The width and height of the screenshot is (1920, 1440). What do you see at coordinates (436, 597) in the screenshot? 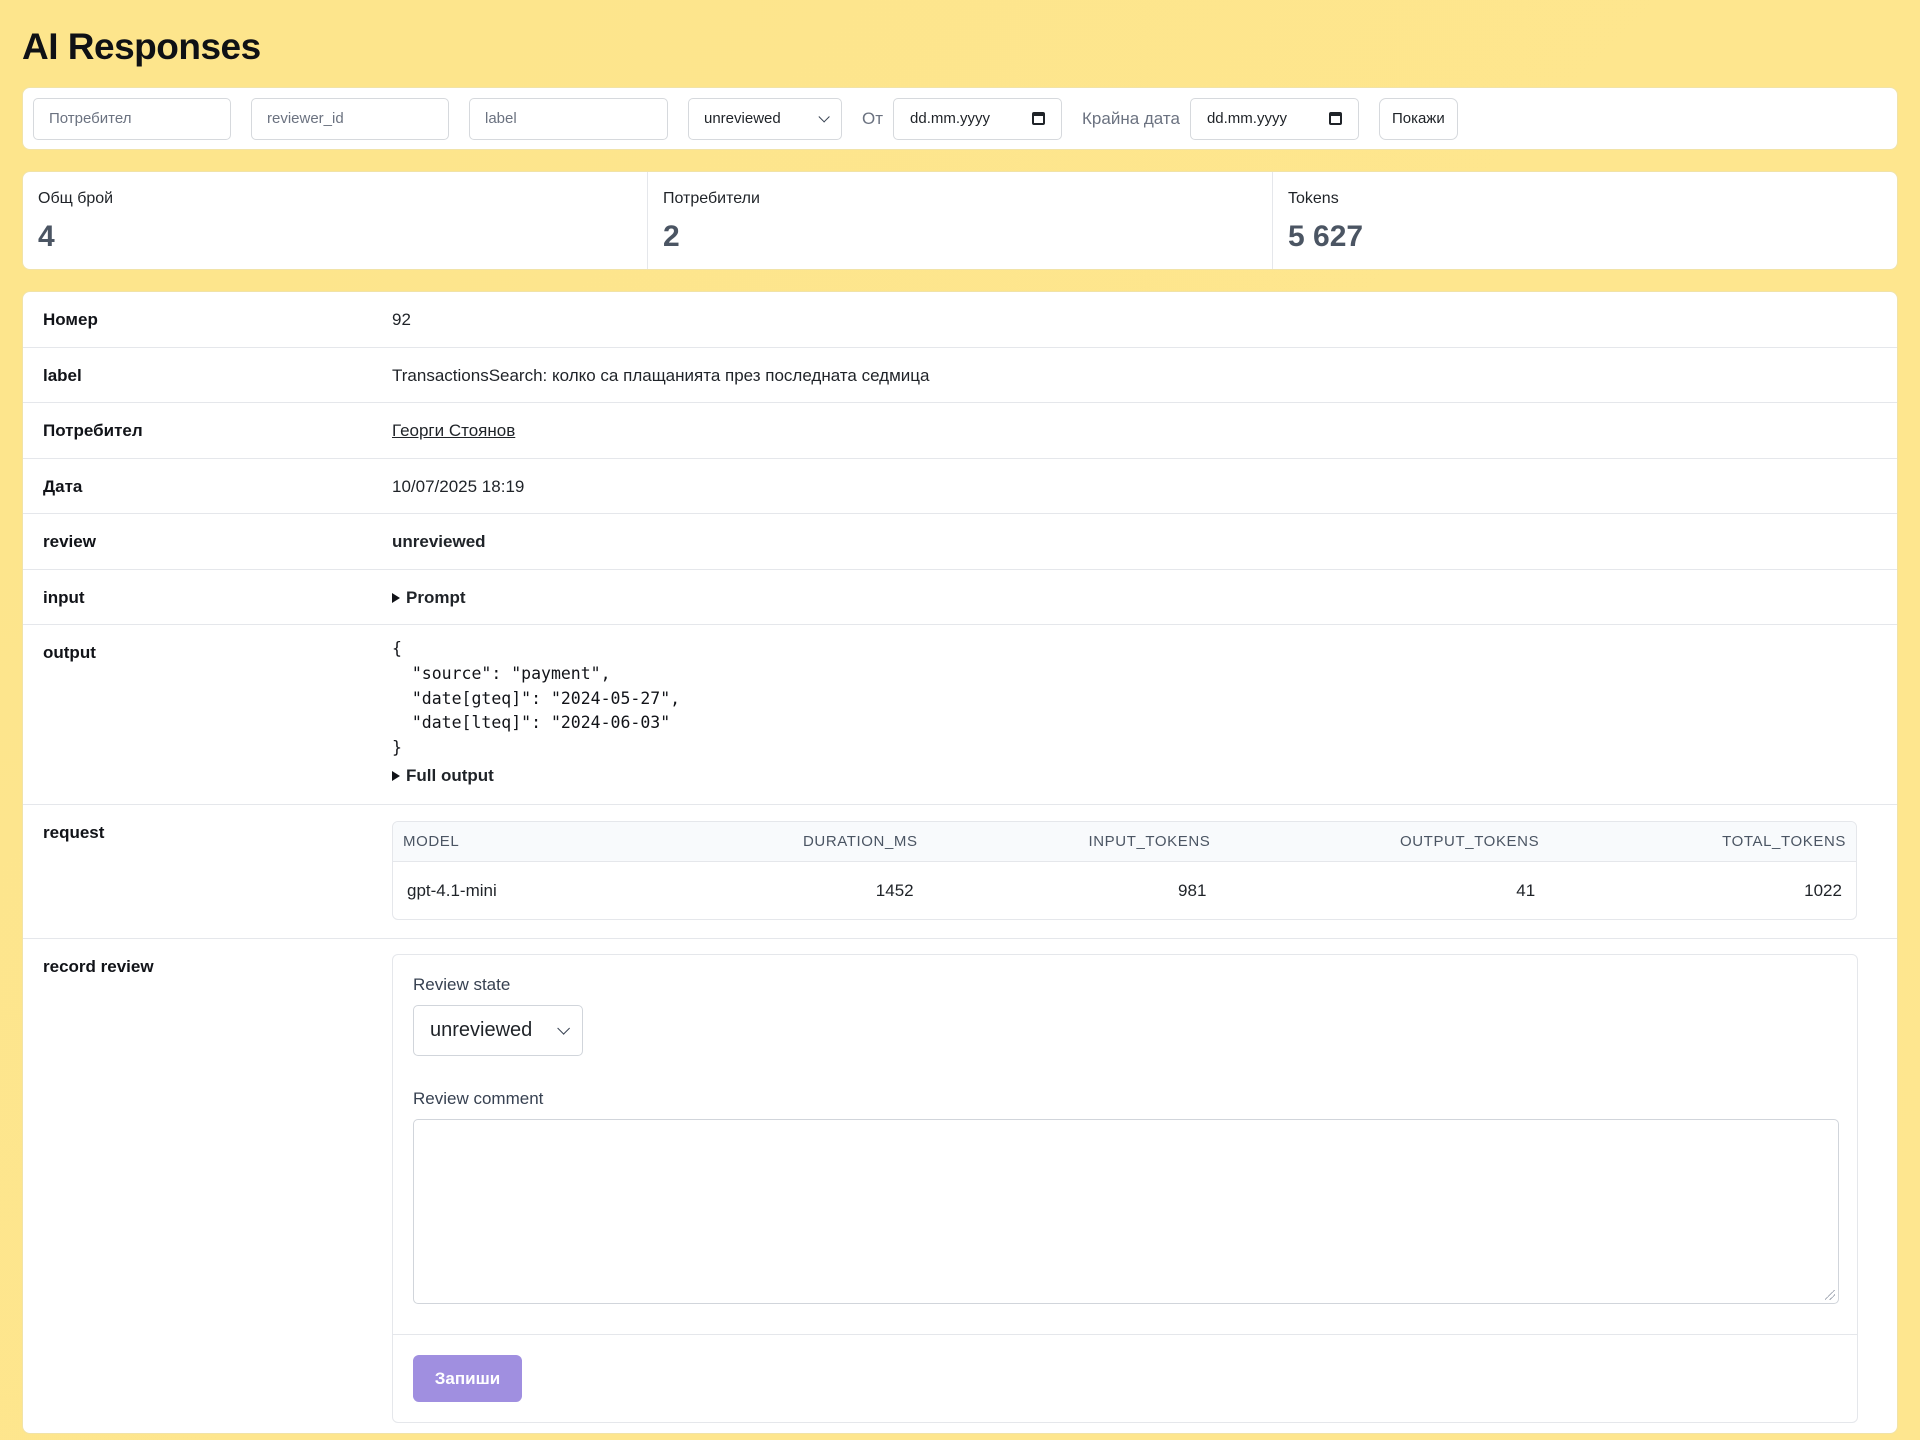
I see `prompt-summary-label: Prompt` at bounding box center [436, 597].